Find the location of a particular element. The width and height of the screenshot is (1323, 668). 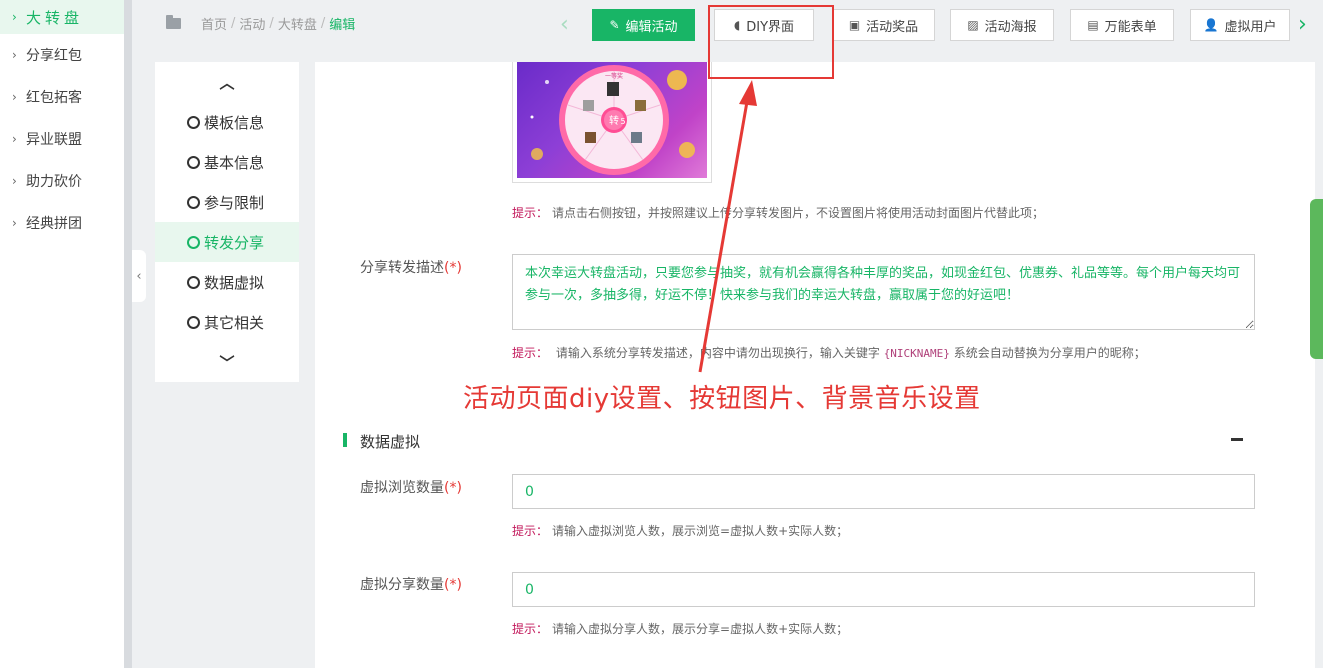

diy-interface-button: ◖ DIY界面 is located at coordinates (764, 25).